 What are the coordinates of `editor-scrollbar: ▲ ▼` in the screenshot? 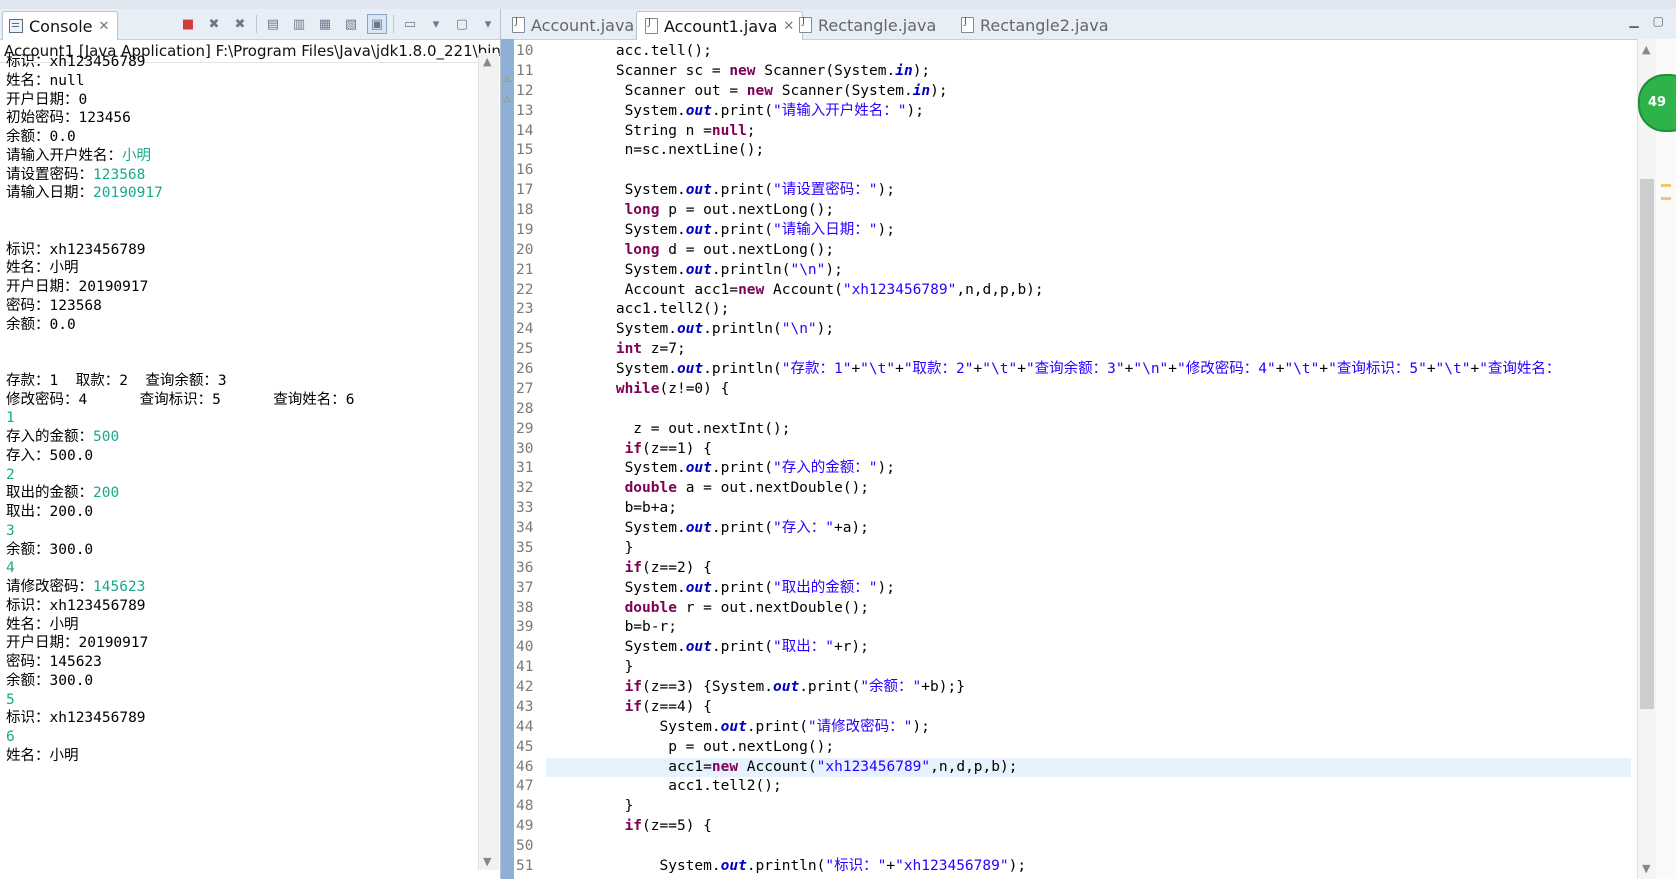 It's located at (1646, 459).